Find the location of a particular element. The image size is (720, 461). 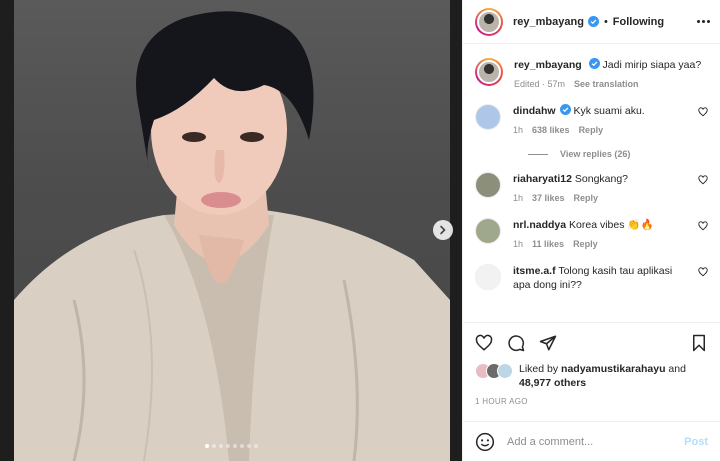

following-button: Following is located at coordinates (638, 22).